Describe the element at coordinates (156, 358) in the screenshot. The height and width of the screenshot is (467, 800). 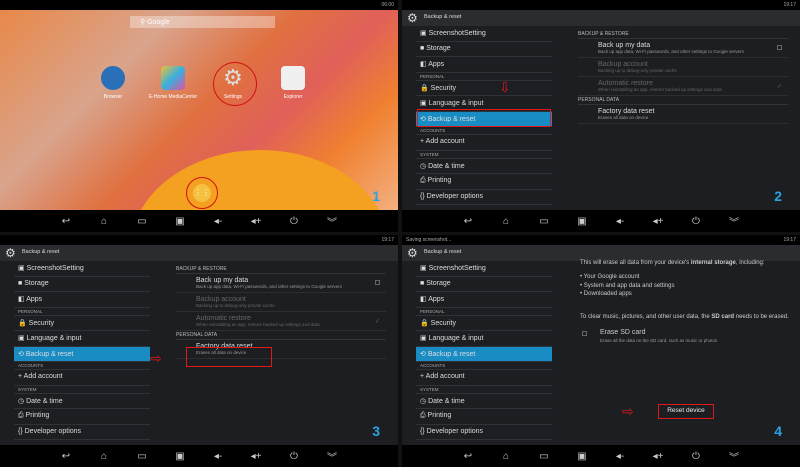
I see `arrow-right-icon: ⇨` at that location.